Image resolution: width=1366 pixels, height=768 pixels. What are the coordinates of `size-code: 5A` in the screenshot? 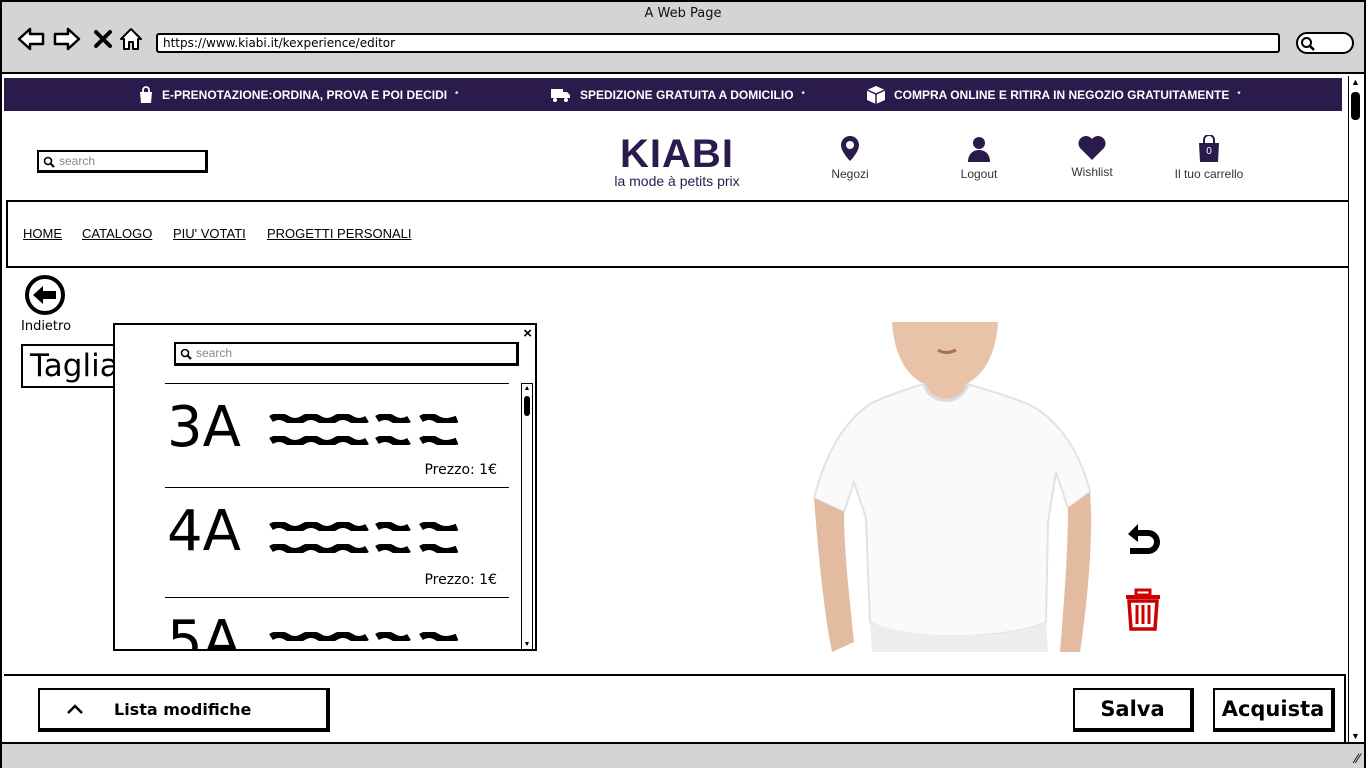 It's located at (204, 630).